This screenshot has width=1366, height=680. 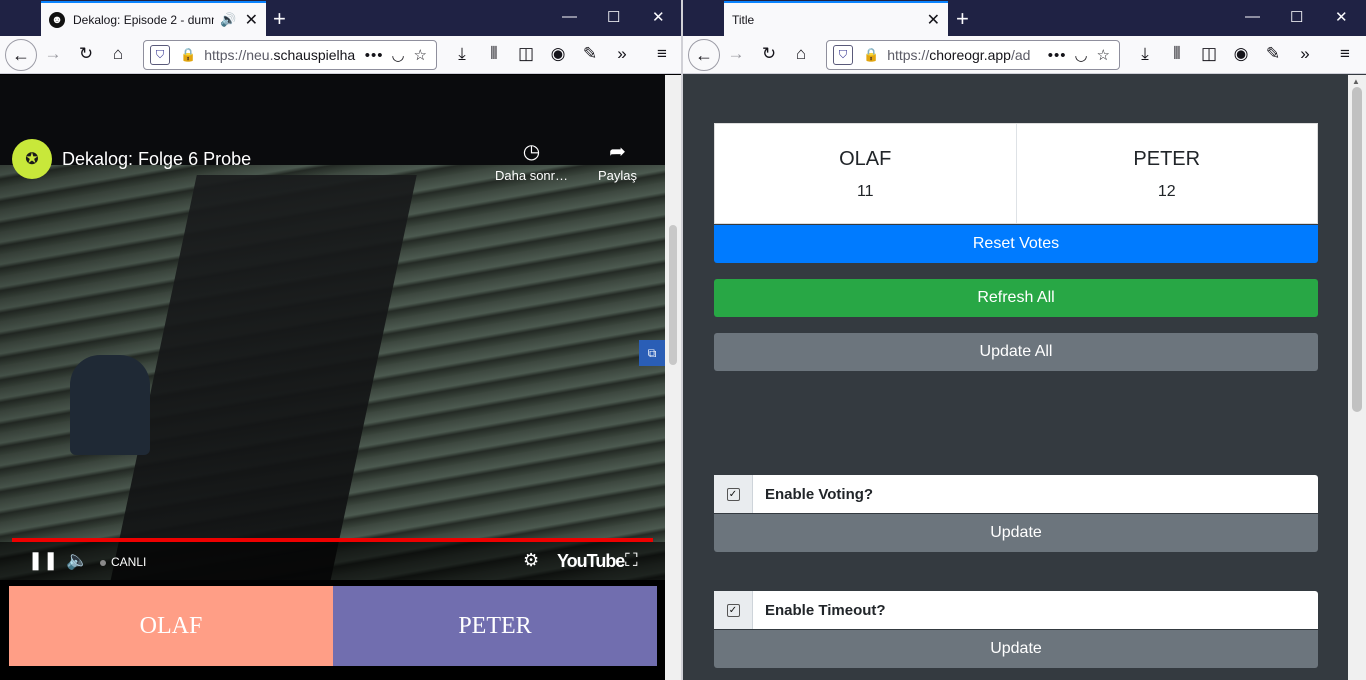 I want to click on video-title: Dekalog: Folge 6 Probe, so click(x=156, y=159).